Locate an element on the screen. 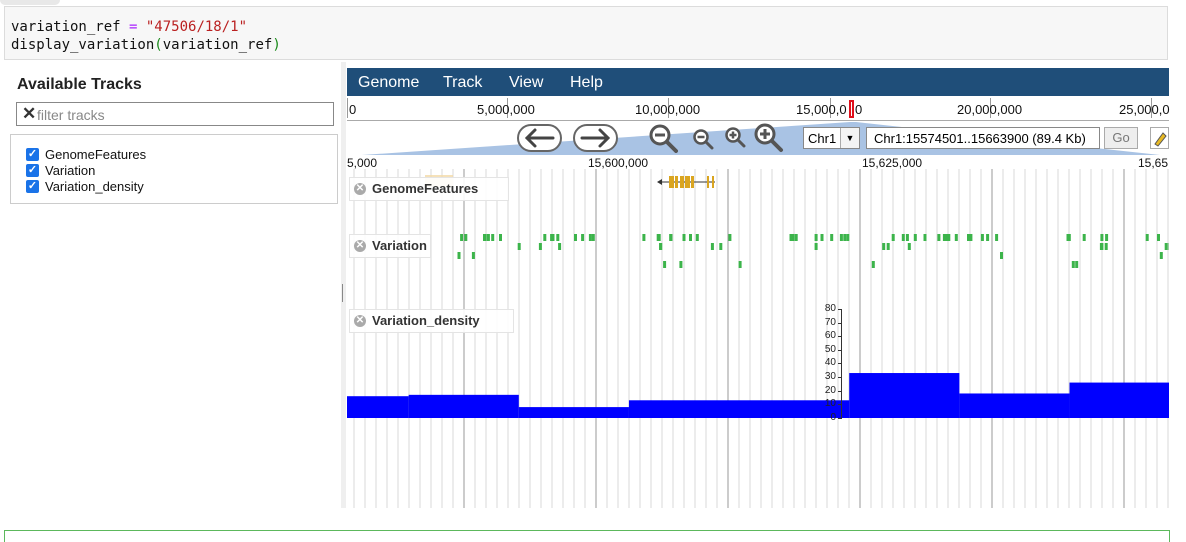 This screenshot has height=542, width=1186. code-string: "47506/18/1" is located at coordinates (196, 27).